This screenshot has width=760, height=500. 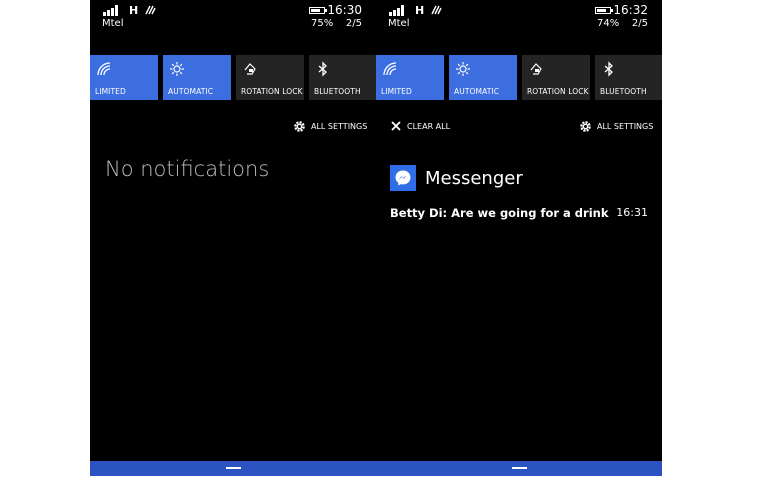 I want to click on battery-percent: 74%, so click(x=608, y=23).